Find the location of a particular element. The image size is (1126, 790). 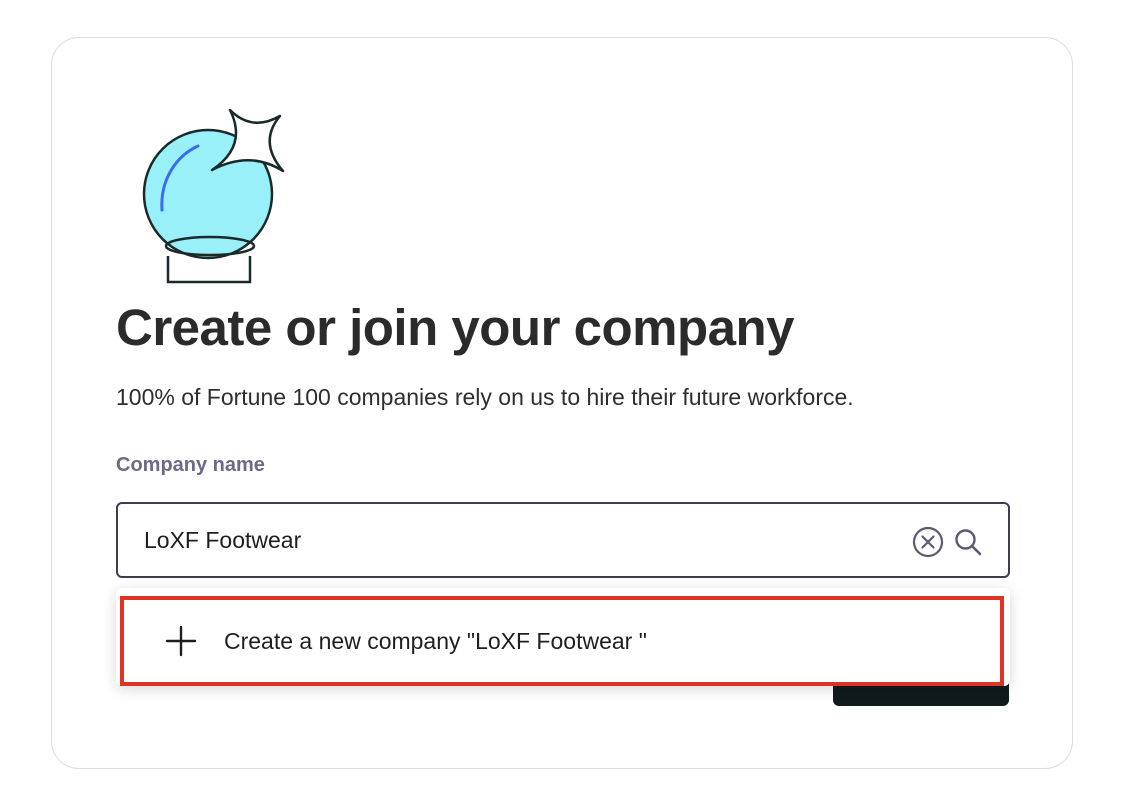

company-name-label: Company name is located at coordinates (190, 465).